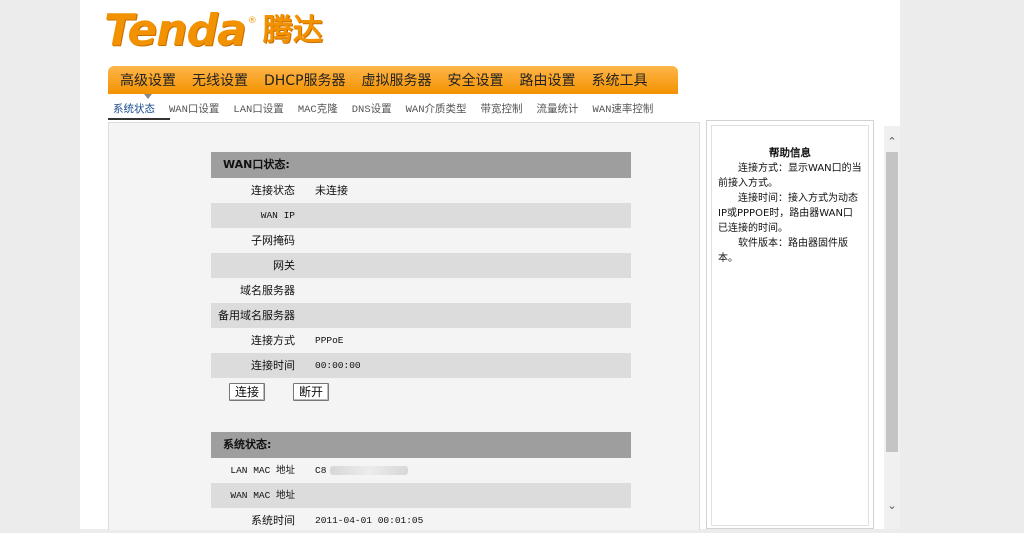 This screenshot has height=533, width=1024. I want to click on help-connection-time: 连接时间：接入方式为动态IP或PPPOE时，路由器WAN口已连接的时间。, so click(788, 213).